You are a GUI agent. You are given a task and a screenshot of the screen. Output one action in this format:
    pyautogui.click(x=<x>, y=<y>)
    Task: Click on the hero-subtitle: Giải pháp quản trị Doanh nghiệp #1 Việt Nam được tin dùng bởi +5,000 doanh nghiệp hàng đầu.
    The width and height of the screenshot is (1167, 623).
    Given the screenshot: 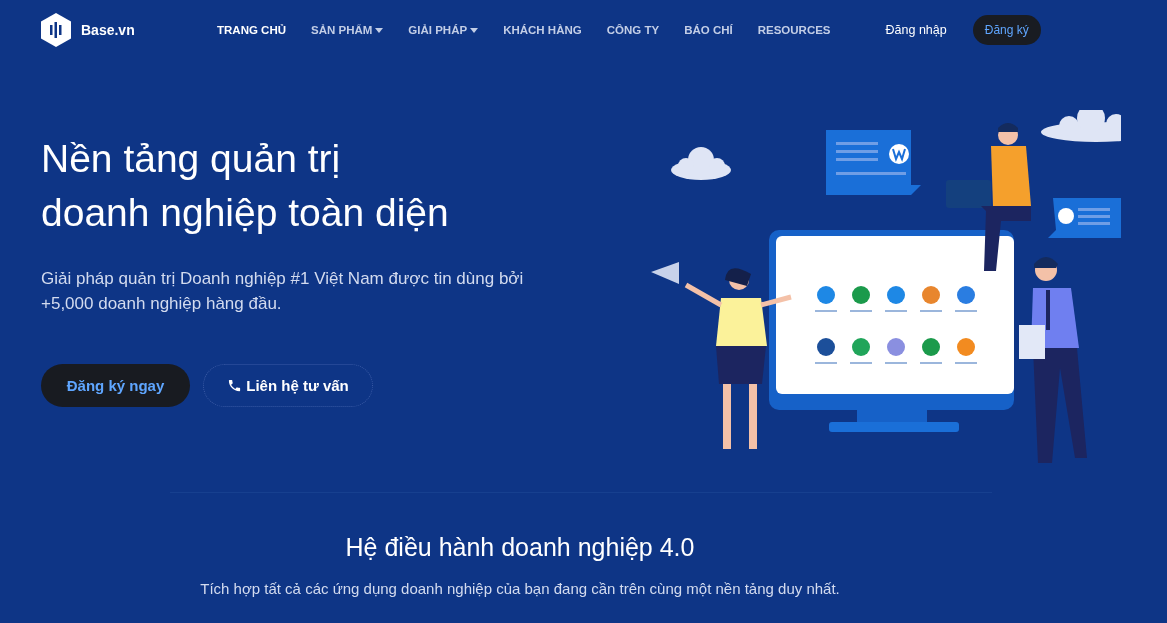 What is the action you would take?
    pyautogui.click(x=283, y=291)
    